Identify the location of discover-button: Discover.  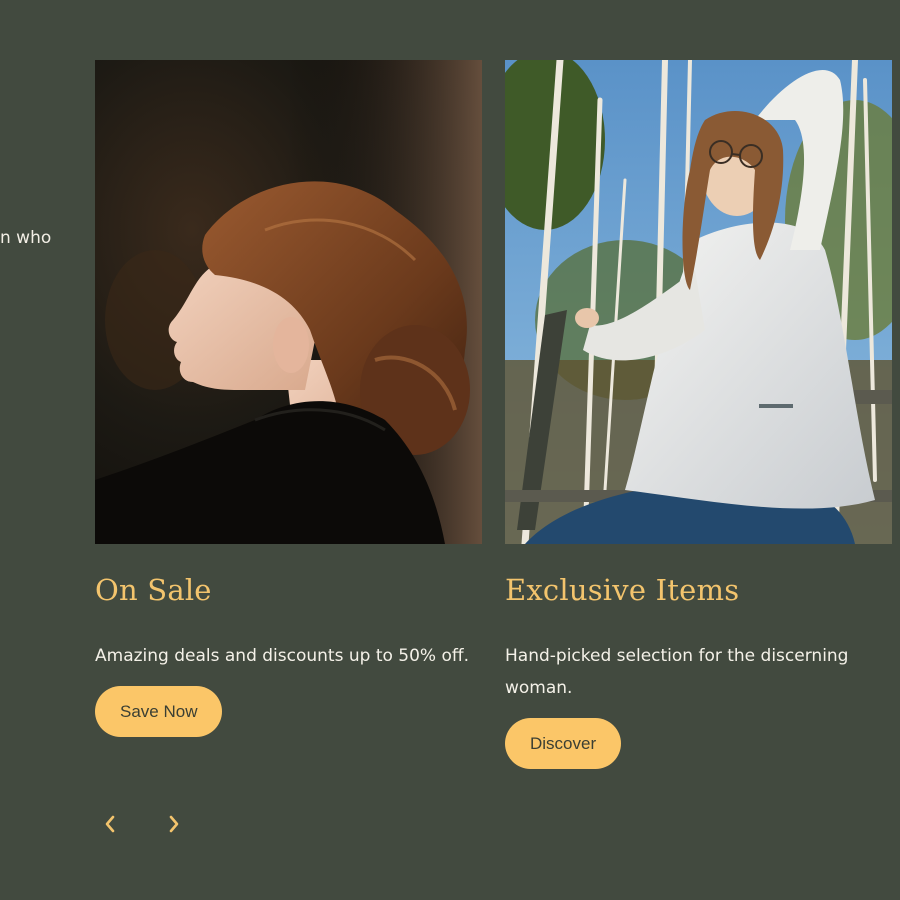
(563, 743).